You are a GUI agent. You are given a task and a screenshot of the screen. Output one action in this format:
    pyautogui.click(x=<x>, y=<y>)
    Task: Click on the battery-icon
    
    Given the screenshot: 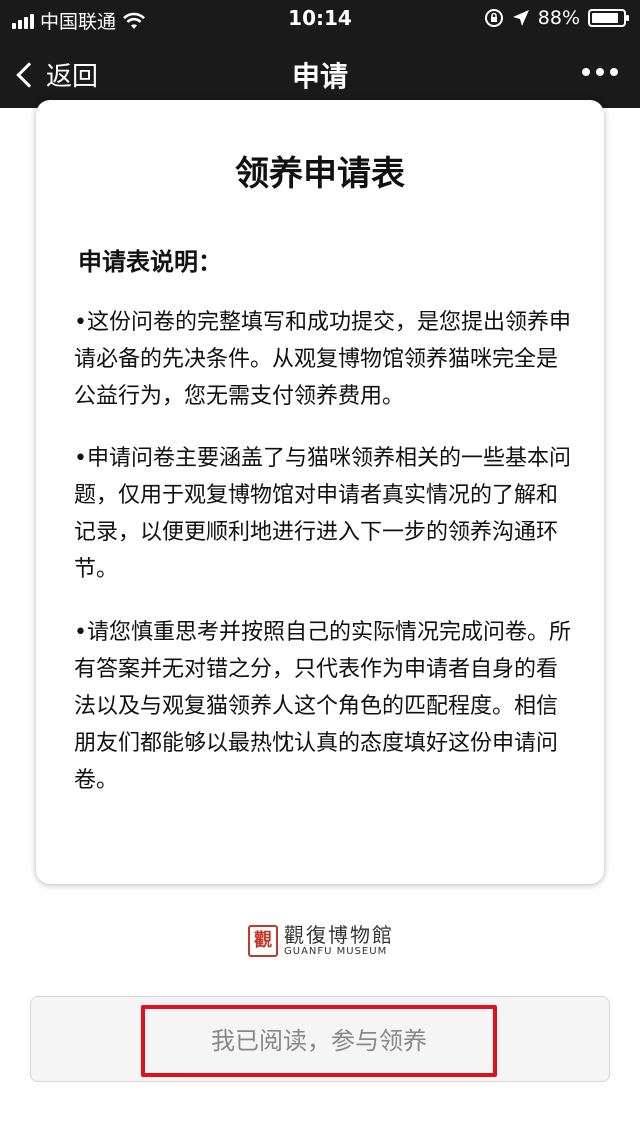 What is the action you would take?
    pyautogui.click(x=608, y=18)
    